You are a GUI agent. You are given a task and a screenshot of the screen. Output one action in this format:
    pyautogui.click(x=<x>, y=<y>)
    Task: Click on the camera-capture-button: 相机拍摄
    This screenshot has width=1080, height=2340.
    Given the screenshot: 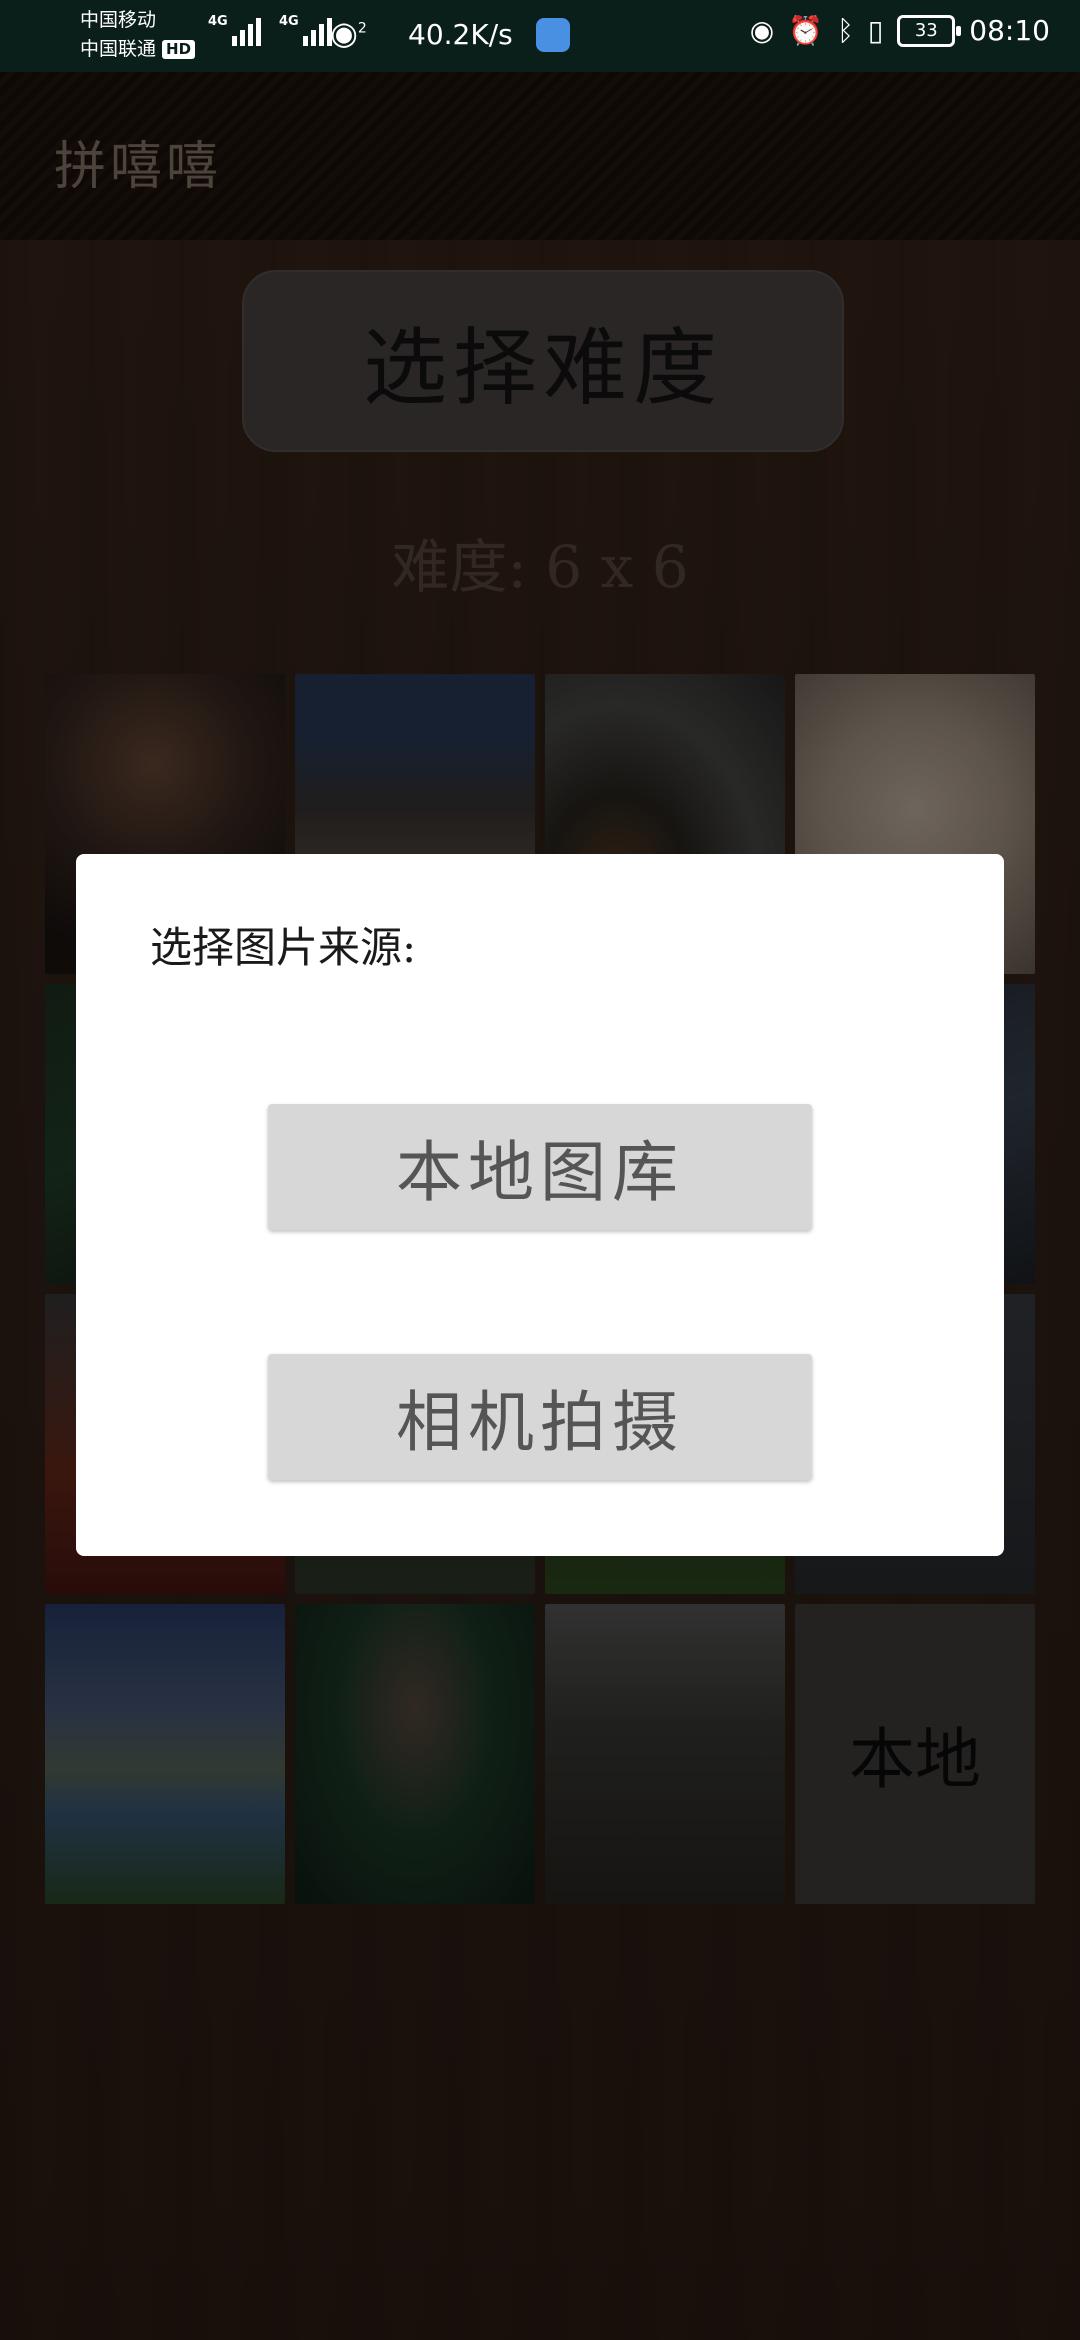 What is the action you would take?
    pyautogui.click(x=540, y=1417)
    